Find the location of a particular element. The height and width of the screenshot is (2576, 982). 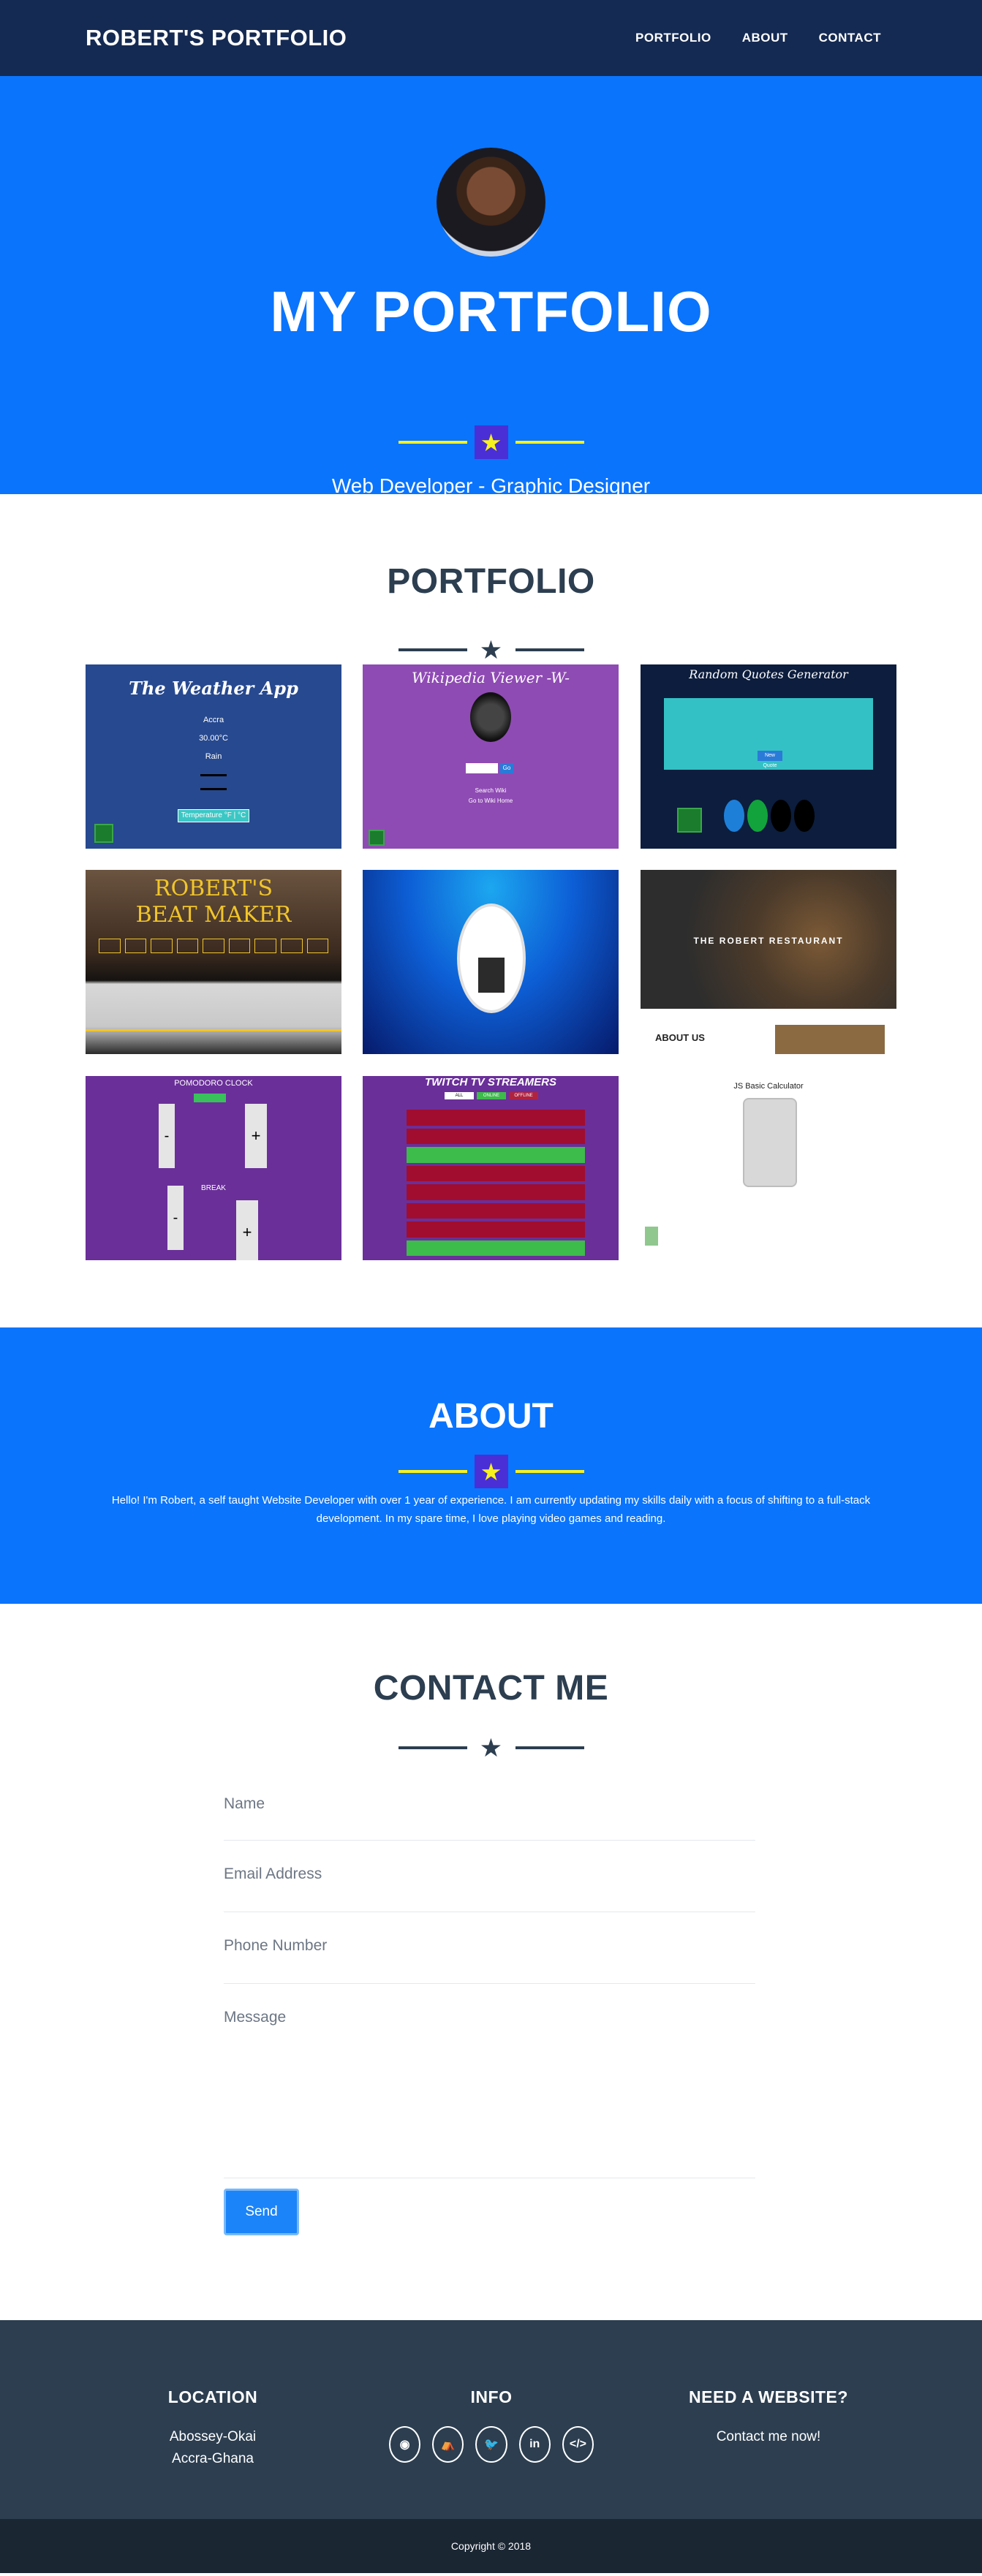

portfolio-card-quotes: Random Quotes Generator New Quote is located at coordinates (768, 756).